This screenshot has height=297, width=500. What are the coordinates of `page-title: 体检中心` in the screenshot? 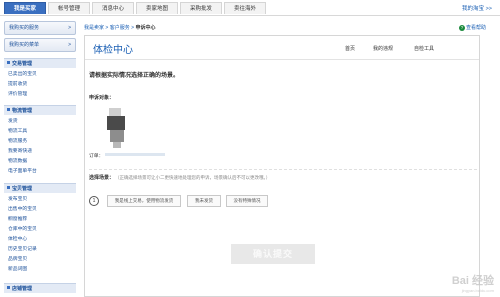 It's located at (113, 50).